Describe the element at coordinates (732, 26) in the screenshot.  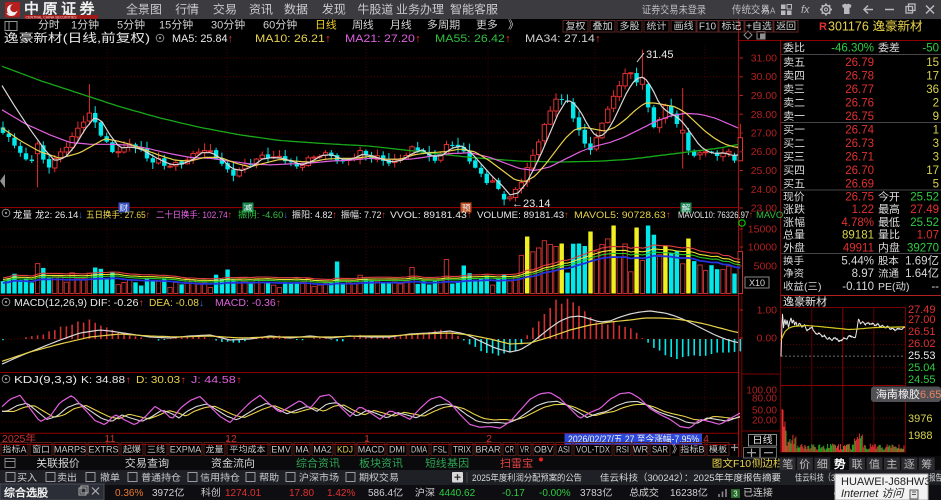
I see `svg-text: 标记` at that location.